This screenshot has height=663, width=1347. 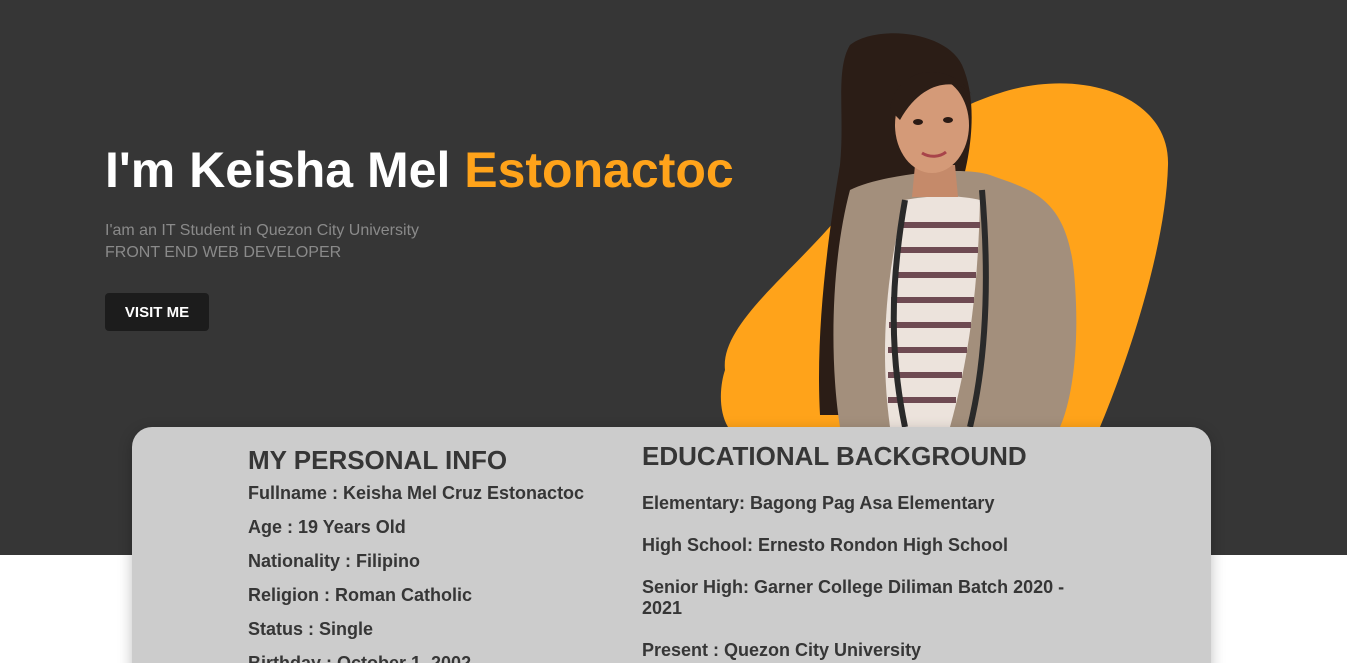 What do you see at coordinates (782, 650) in the screenshot?
I see `education-present: Present : Quezon City University` at bounding box center [782, 650].